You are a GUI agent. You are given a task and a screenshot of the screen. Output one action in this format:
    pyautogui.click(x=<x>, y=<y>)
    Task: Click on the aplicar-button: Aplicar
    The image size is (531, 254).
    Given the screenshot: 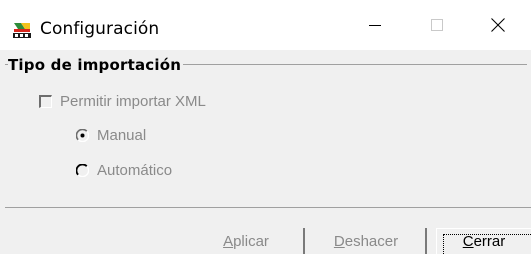 What is the action you would take?
    pyautogui.click(x=247, y=241)
    